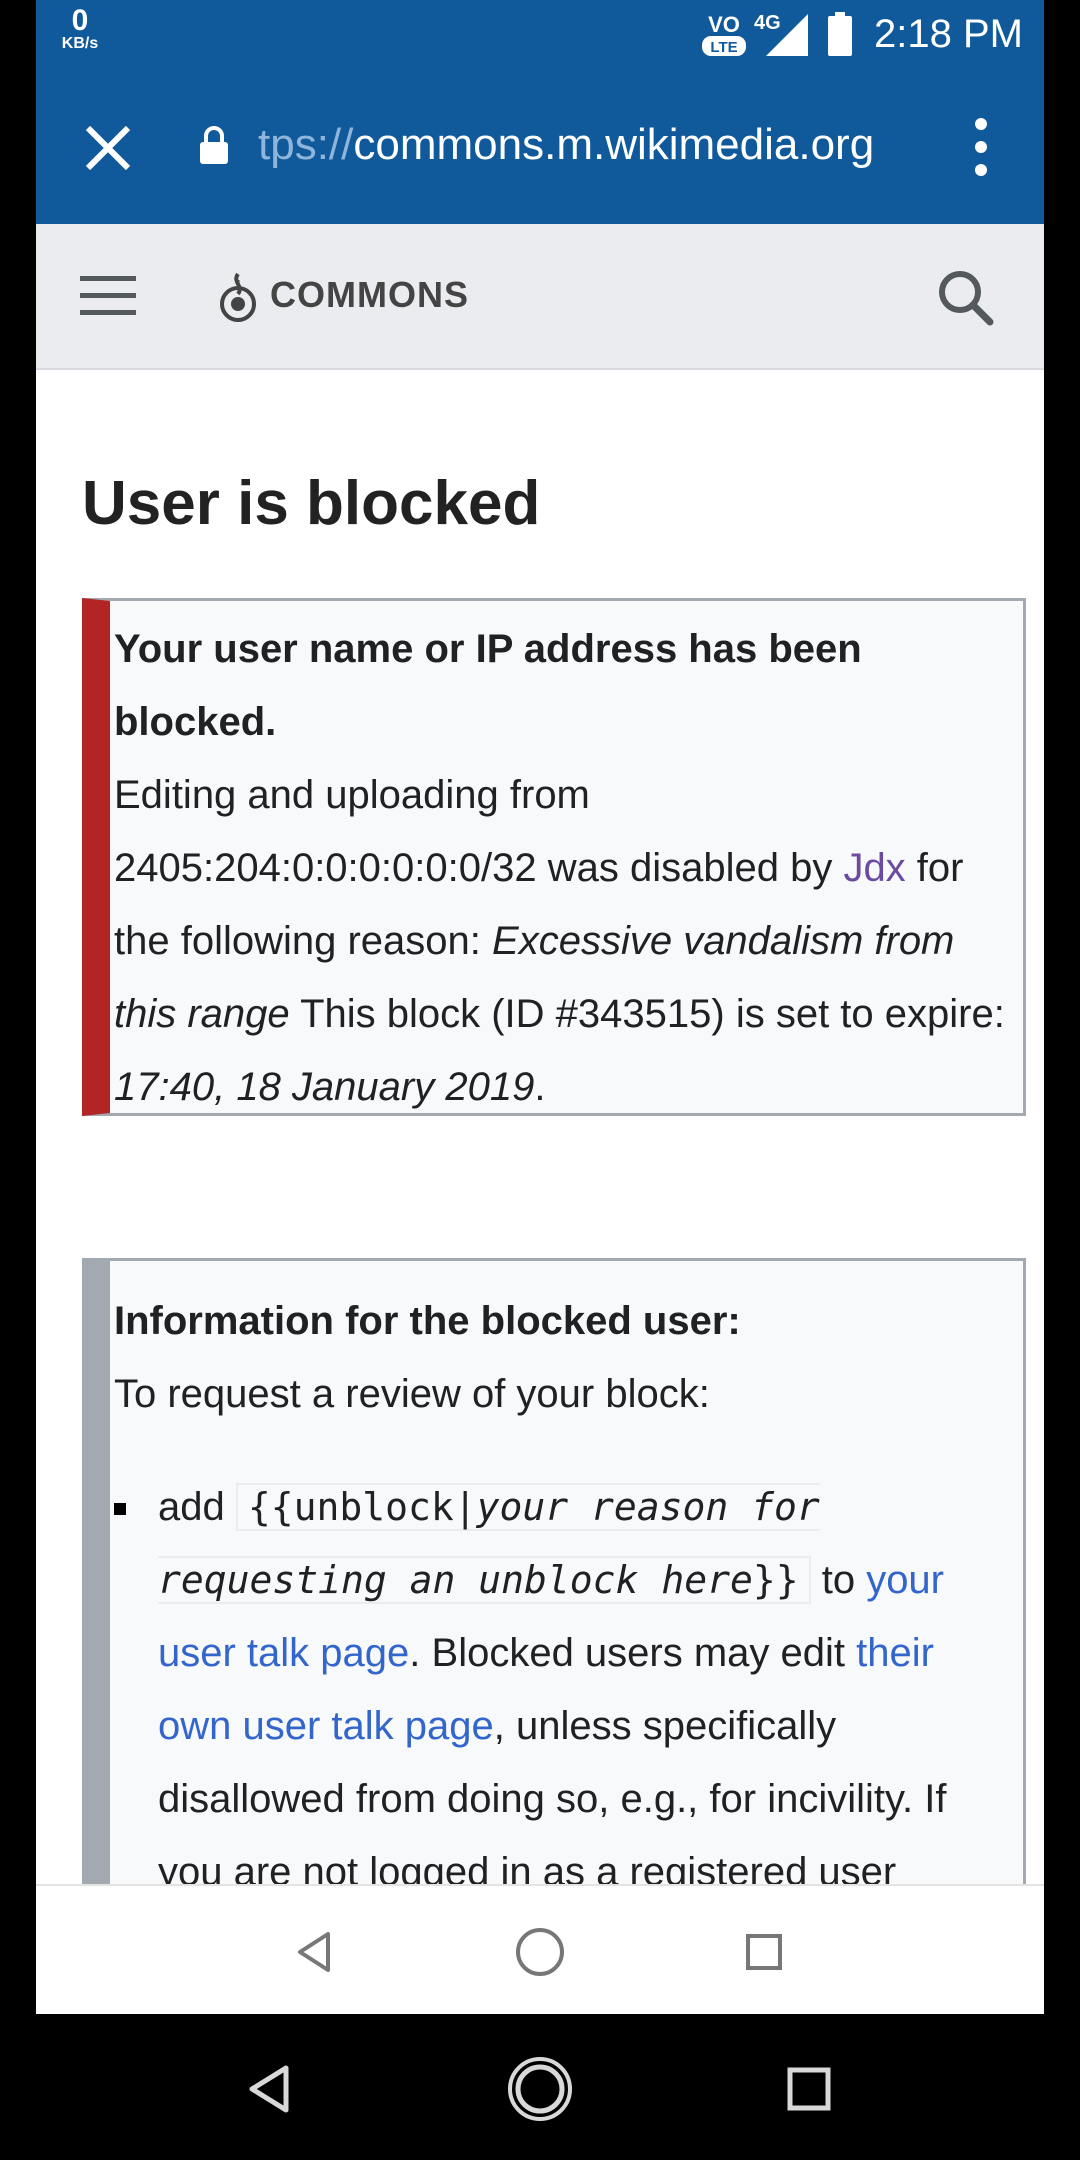  Describe the element at coordinates (311, 503) in the screenshot. I see `page-title: User is blocked` at that location.